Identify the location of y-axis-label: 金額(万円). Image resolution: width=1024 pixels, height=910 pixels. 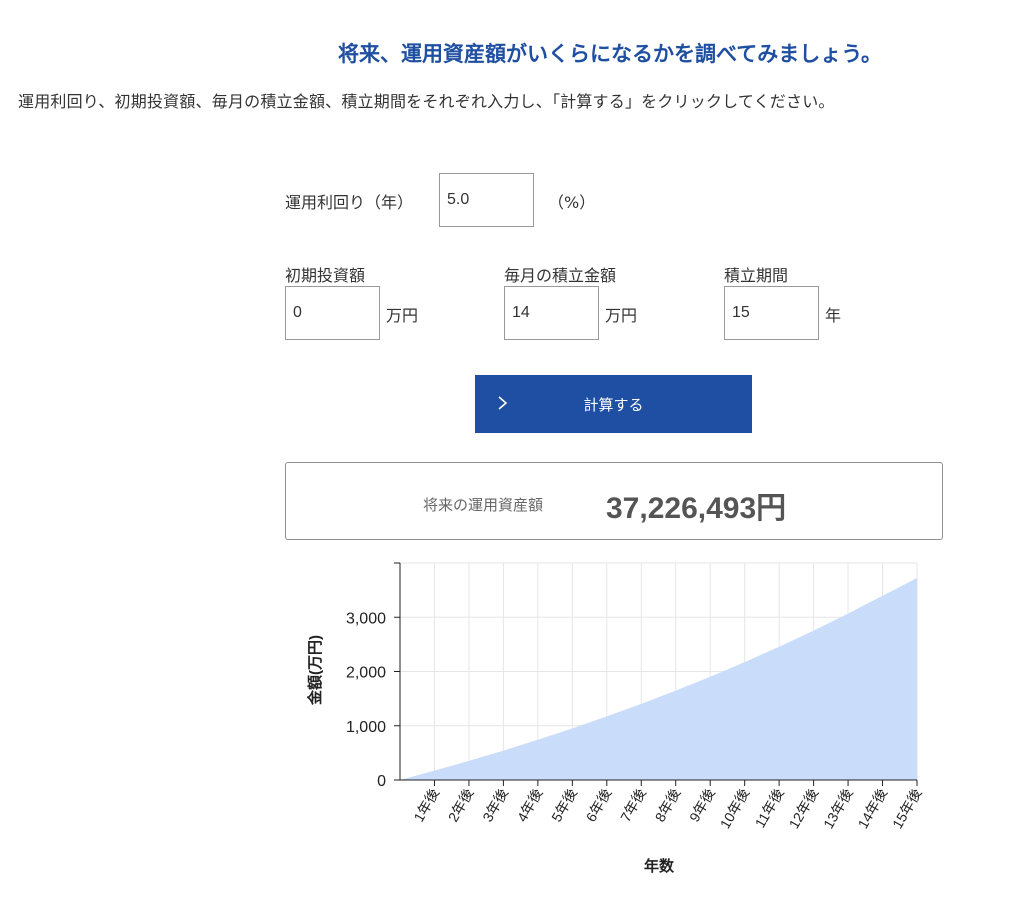
(315, 670).